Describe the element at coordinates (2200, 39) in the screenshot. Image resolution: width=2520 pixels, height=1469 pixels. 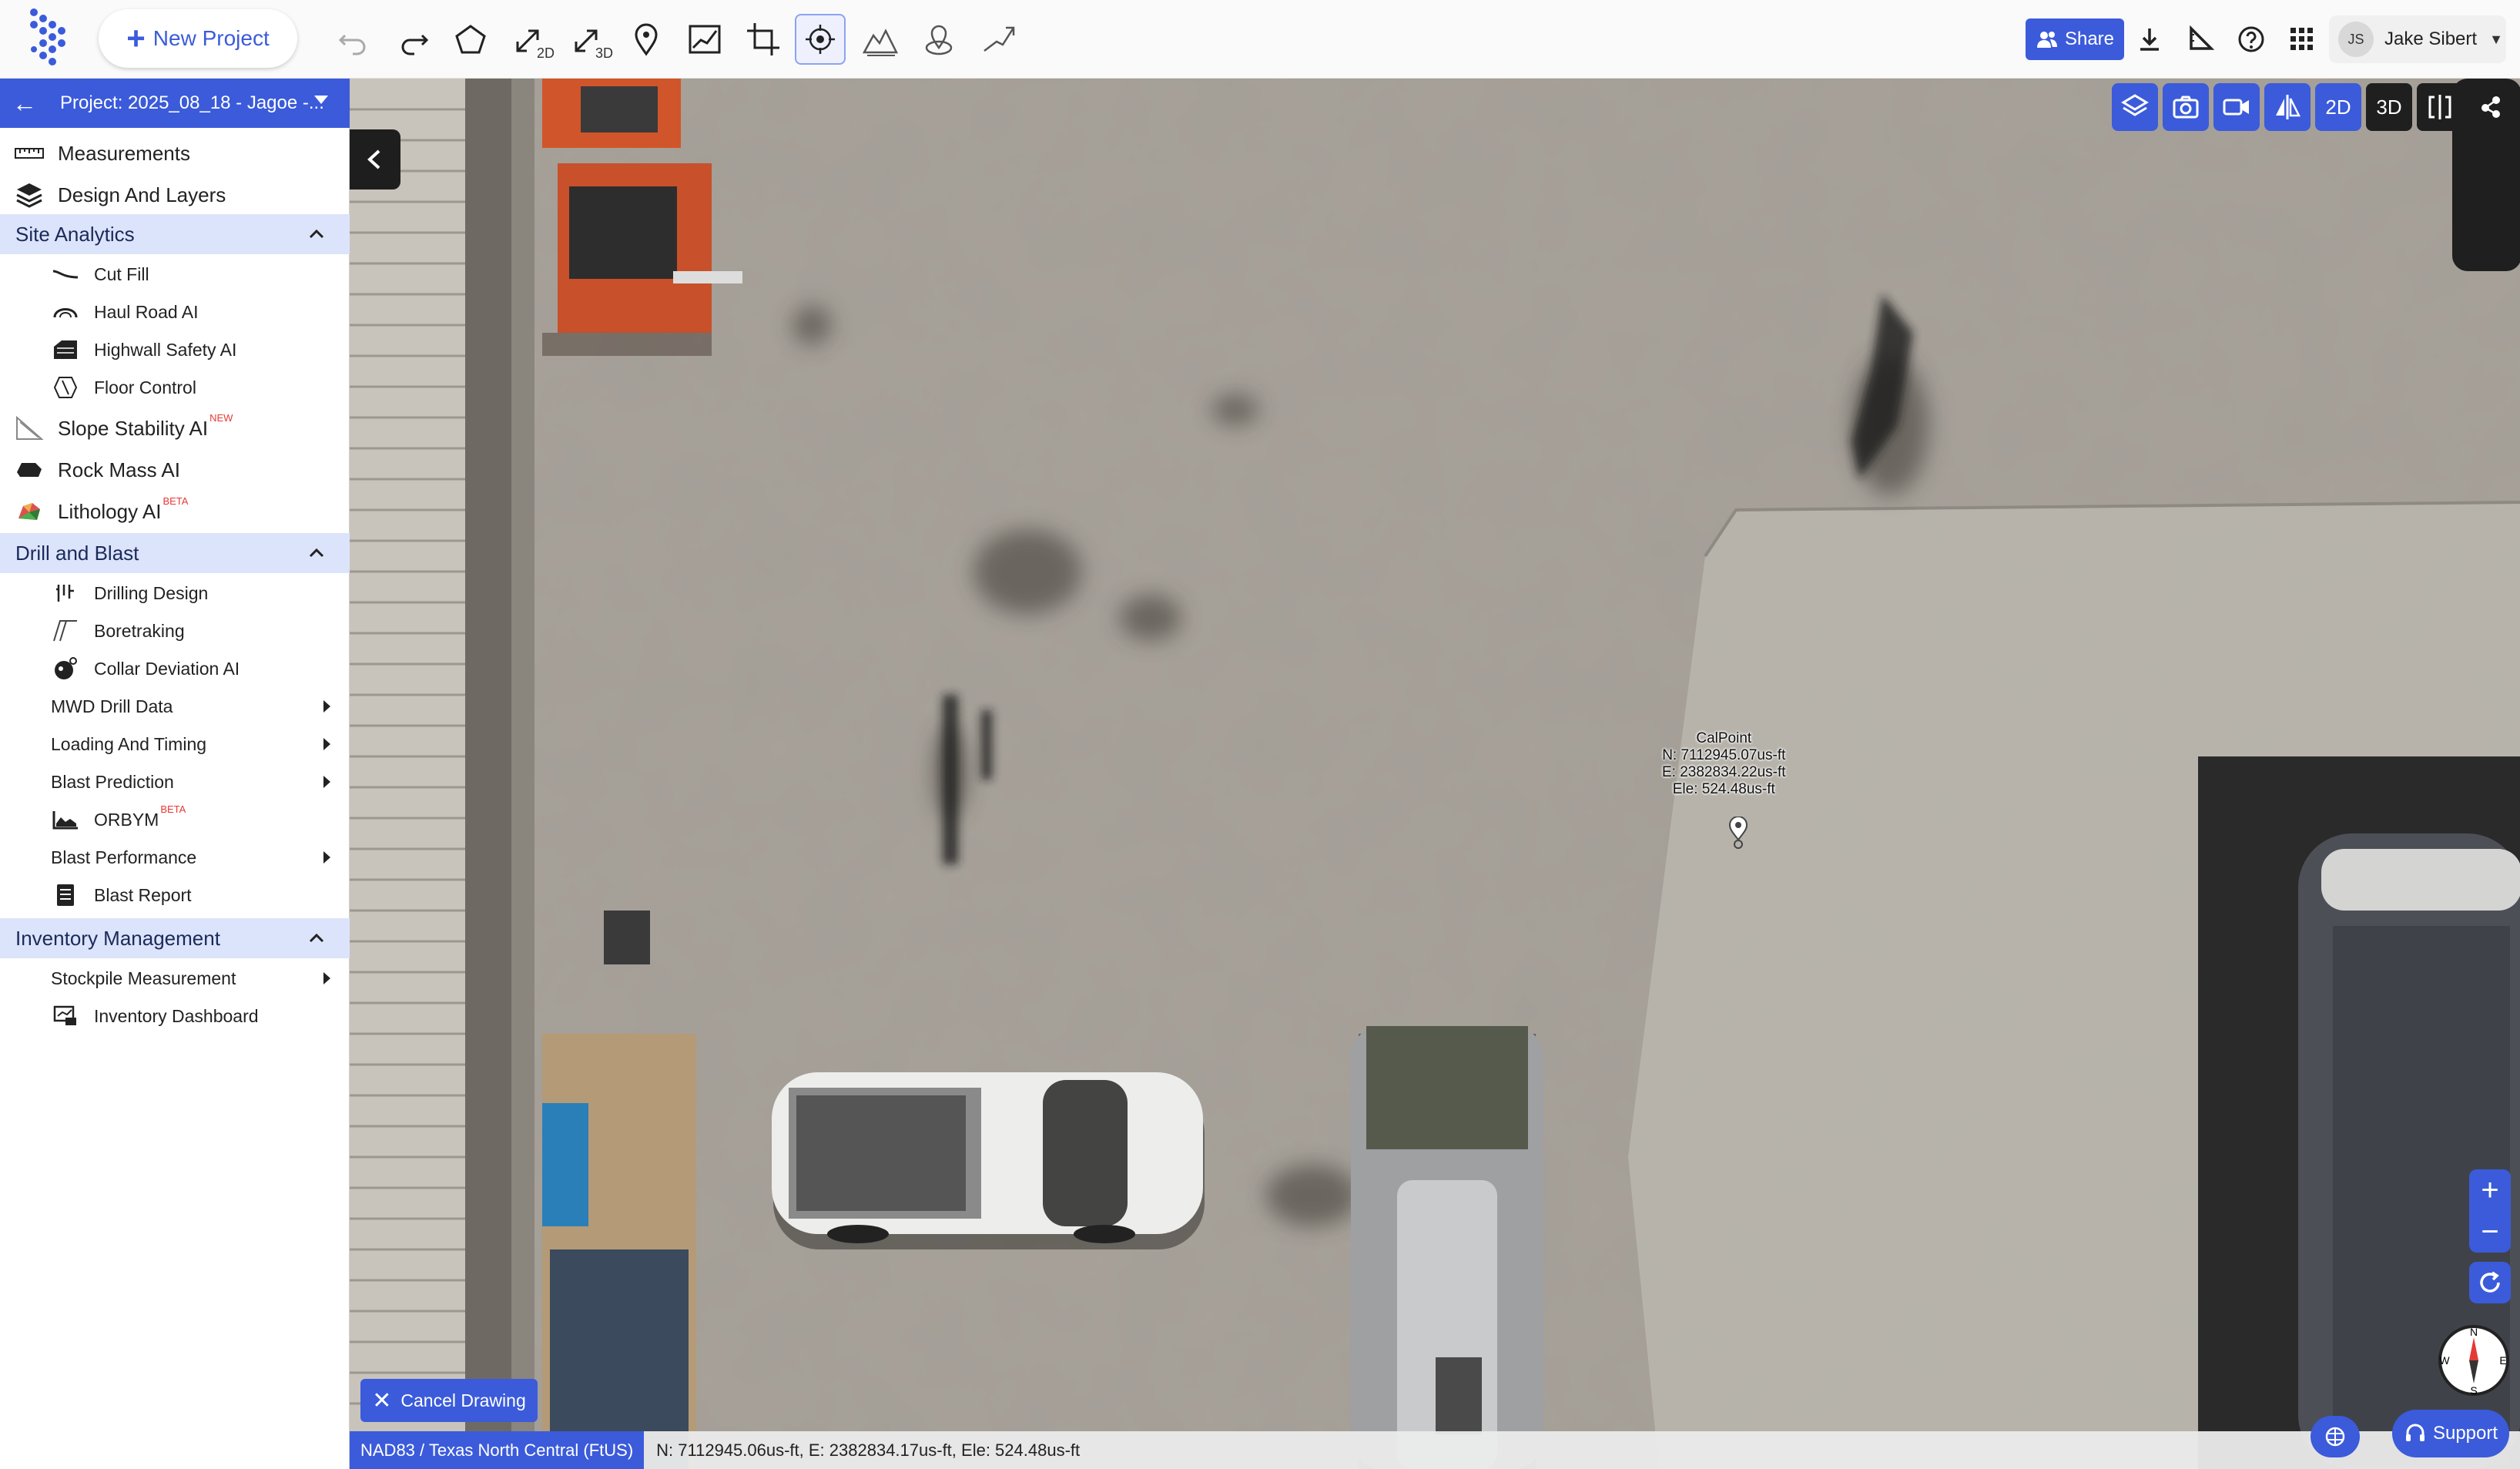
I see `ruler-button` at that location.